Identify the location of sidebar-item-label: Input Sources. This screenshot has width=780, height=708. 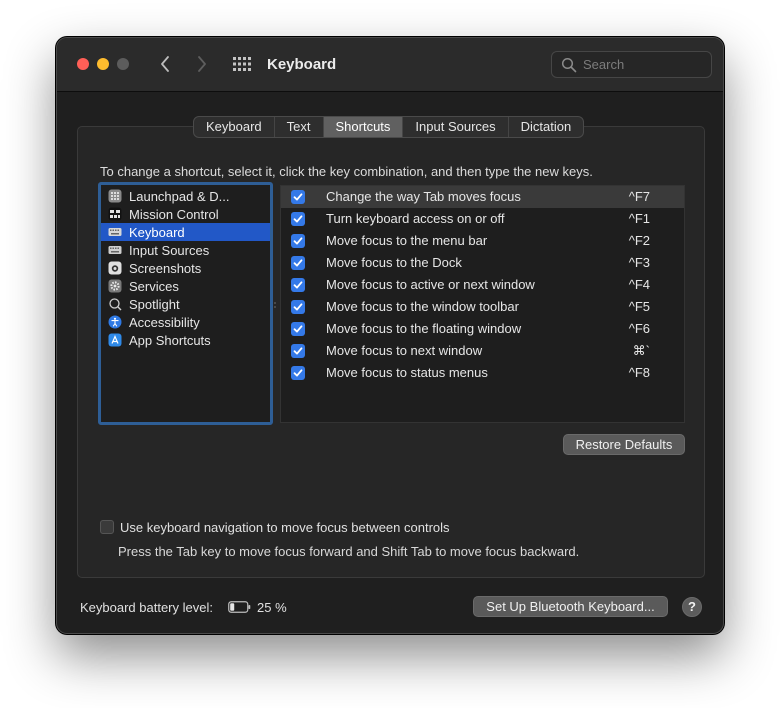
(169, 250).